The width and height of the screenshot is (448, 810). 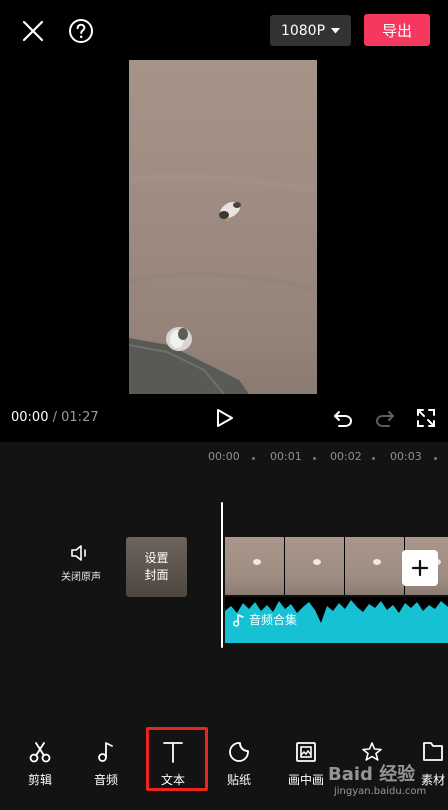 What do you see at coordinates (222, 575) in the screenshot?
I see `playhead` at bounding box center [222, 575].